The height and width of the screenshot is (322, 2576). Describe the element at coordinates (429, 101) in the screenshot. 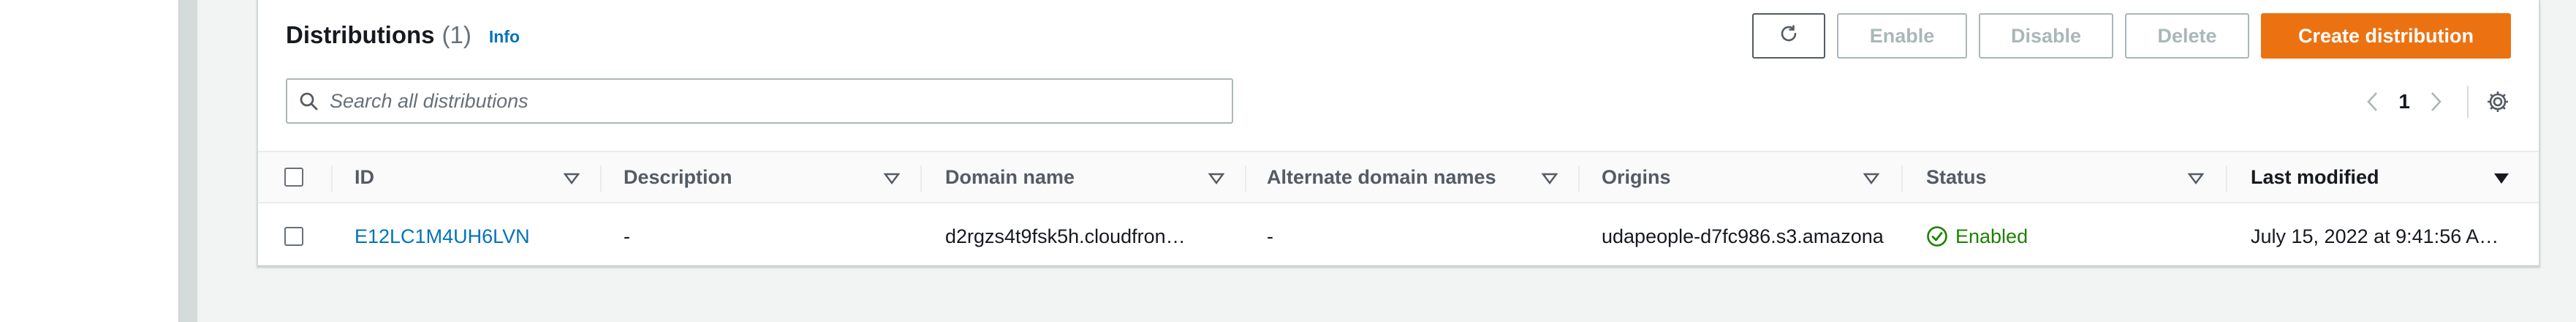

I see `search-input: Search all distributions` at that location.